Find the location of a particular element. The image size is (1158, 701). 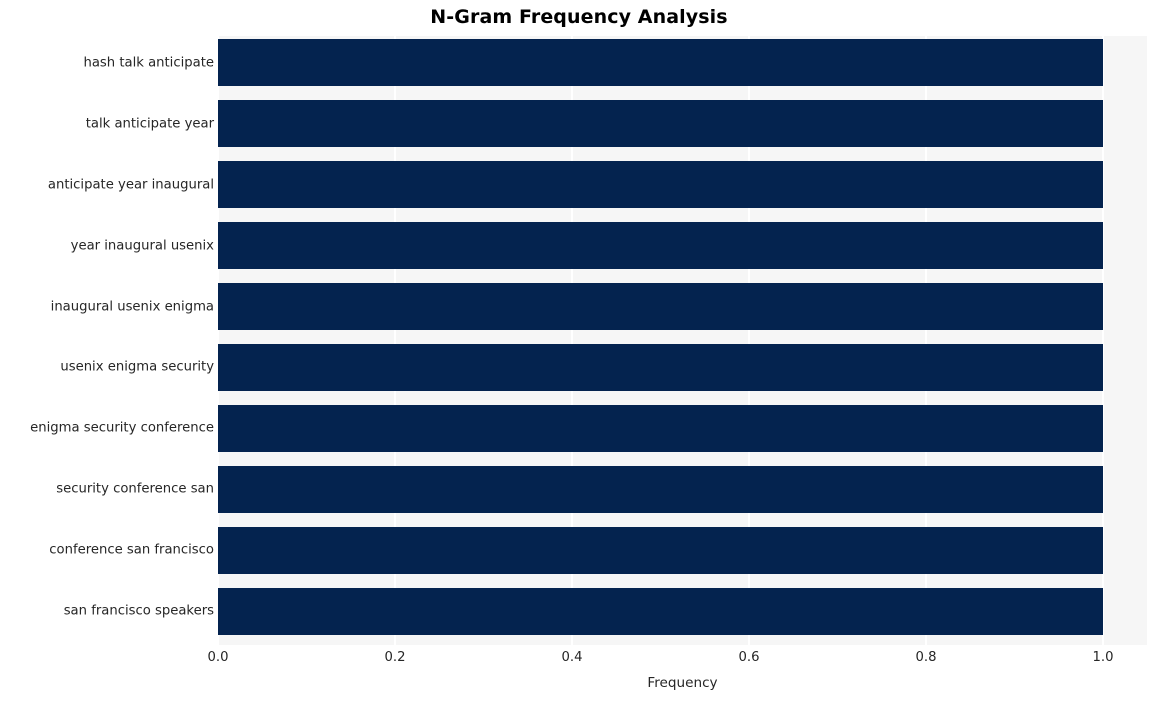

x-axis-tick-label: 0.0 is located at coordinates (218, 657).